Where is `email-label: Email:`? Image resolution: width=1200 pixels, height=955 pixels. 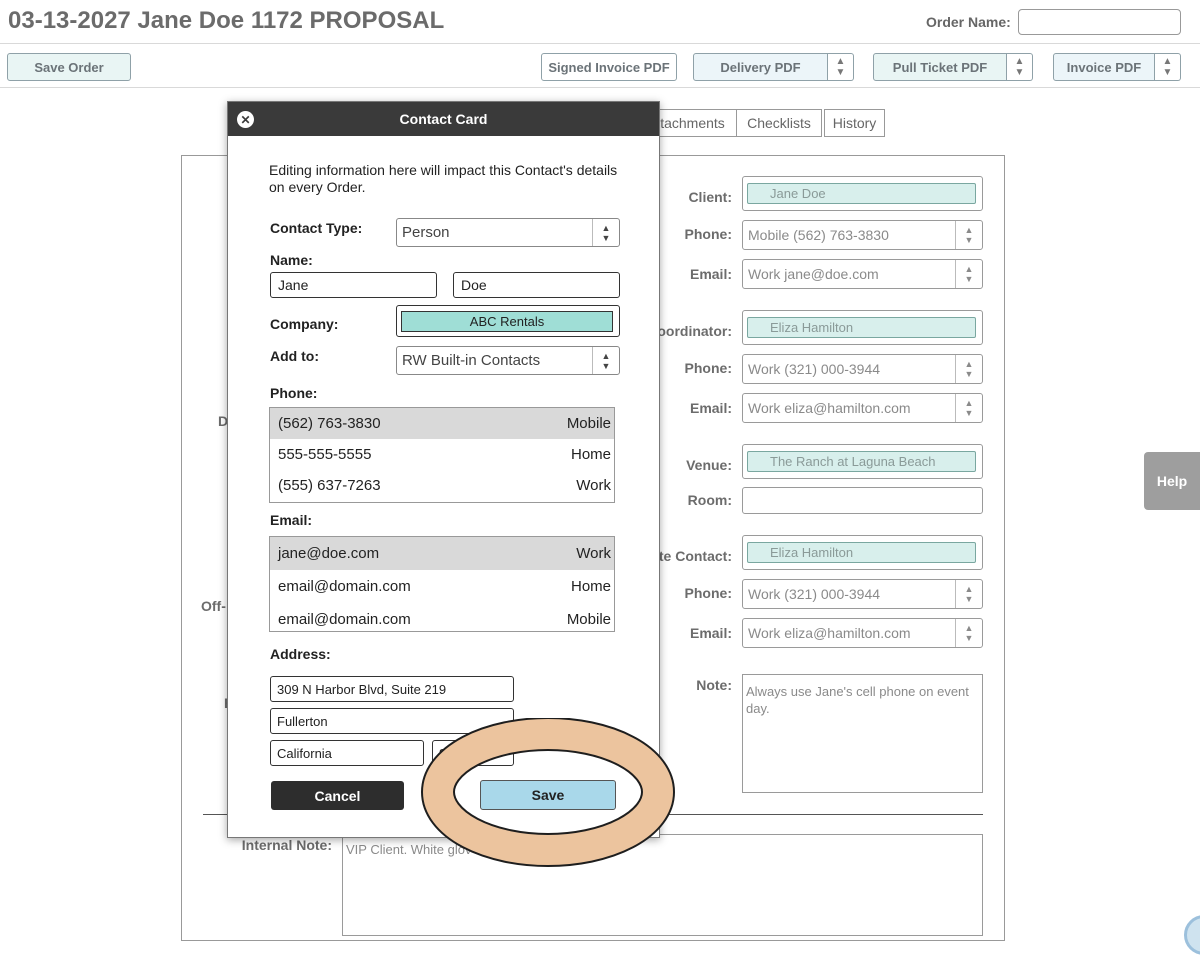
email-label: Email: is located at coordinates (291, 520).